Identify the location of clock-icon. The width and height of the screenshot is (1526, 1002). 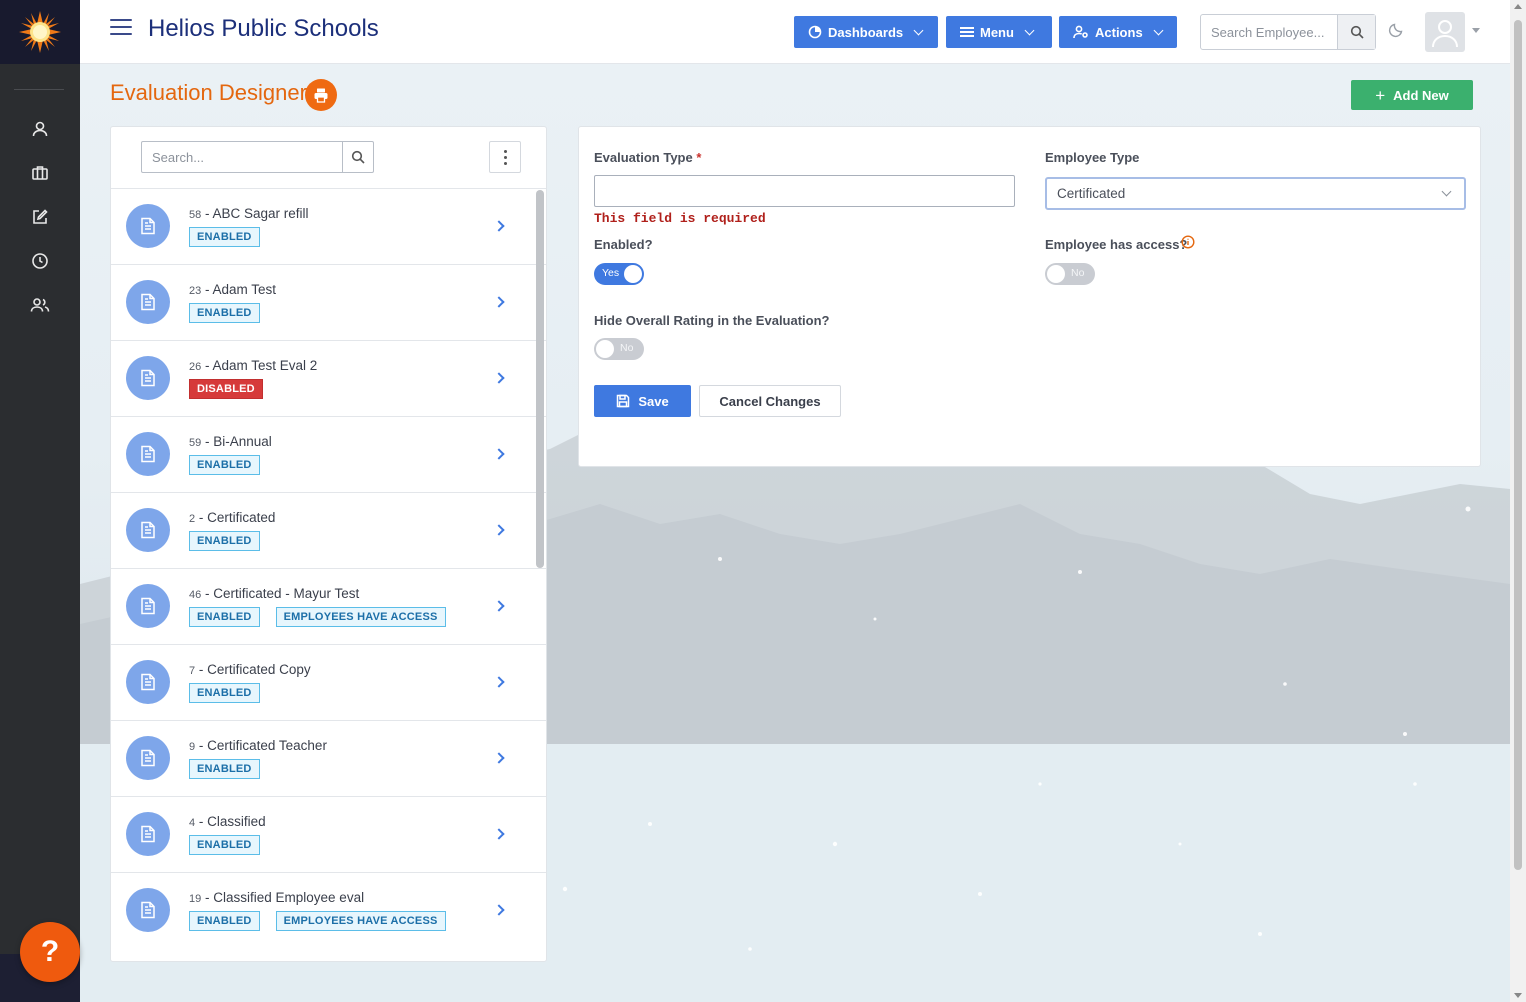
(40, 261).